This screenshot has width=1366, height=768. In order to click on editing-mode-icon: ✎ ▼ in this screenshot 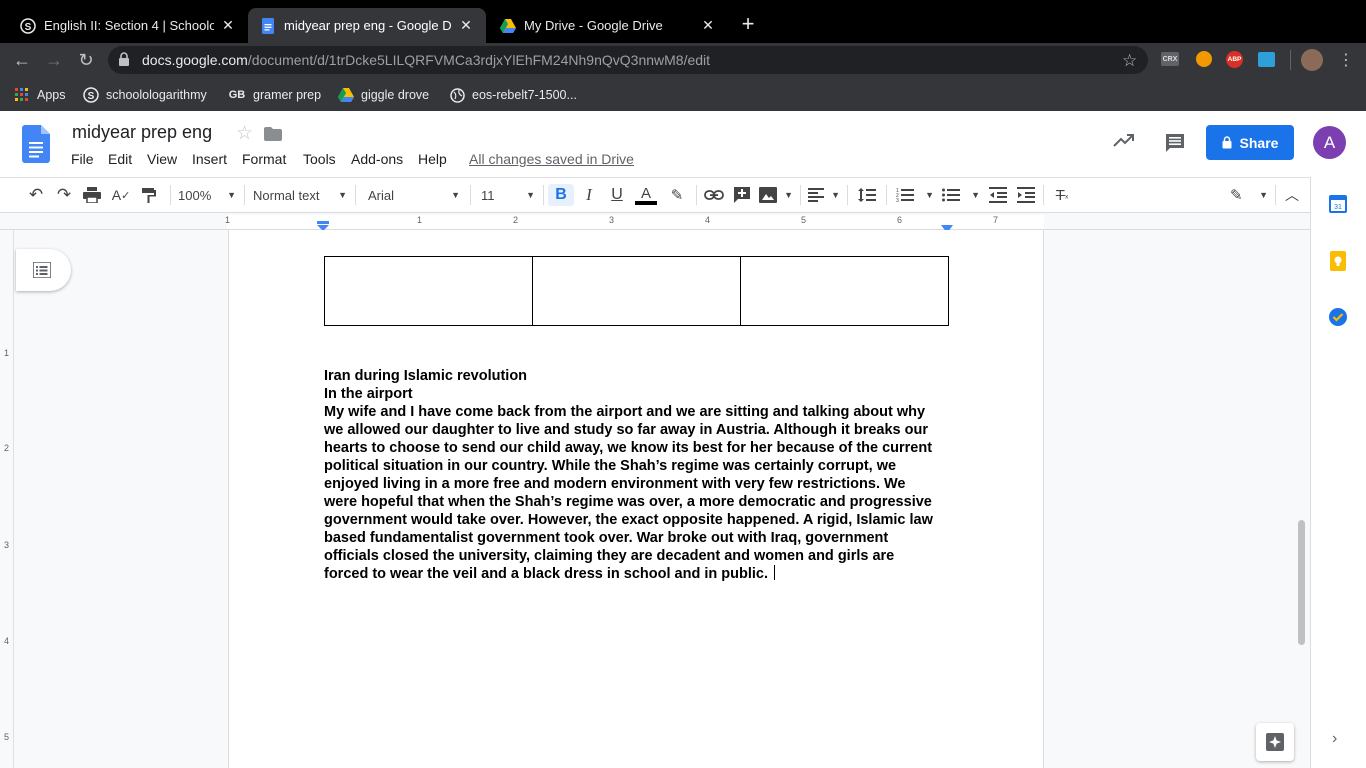, I will do `click(1249, 195)`.